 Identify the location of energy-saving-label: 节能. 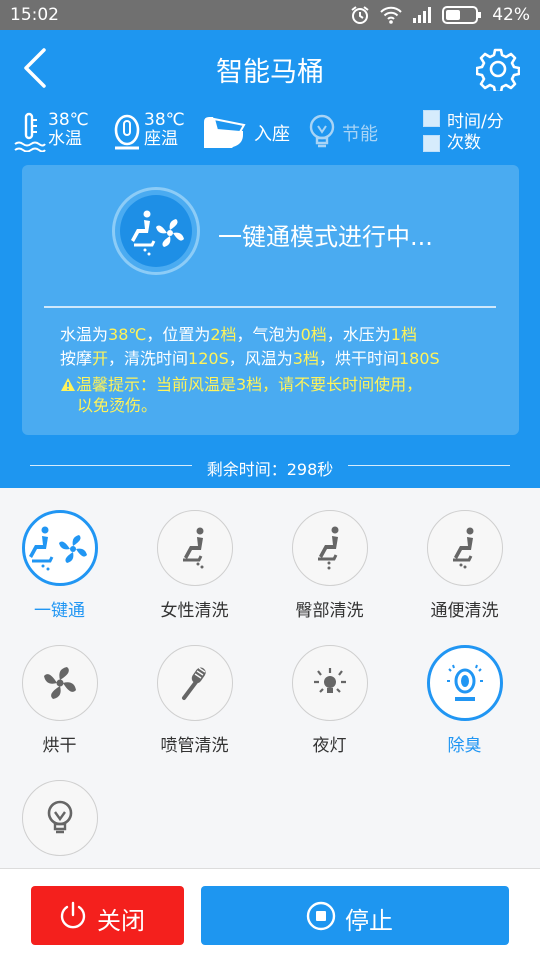
(360, 134).